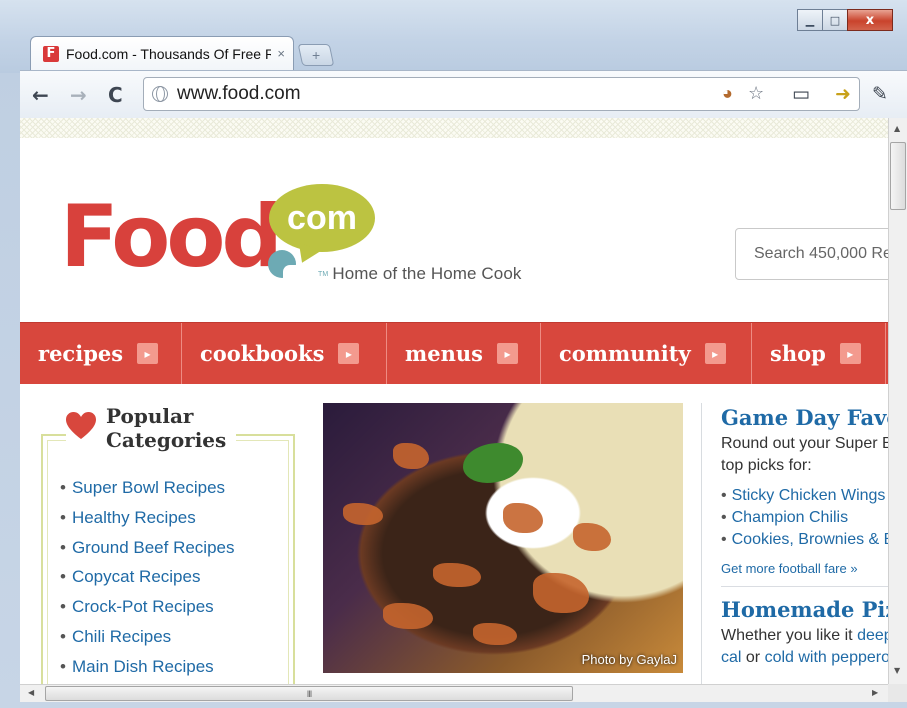 The width and height of the screenshot is (907, 708). Describe the element at coordinates (727, 93) in the screenshot. I see `cookie-blocked-icon: ◕` at that location.